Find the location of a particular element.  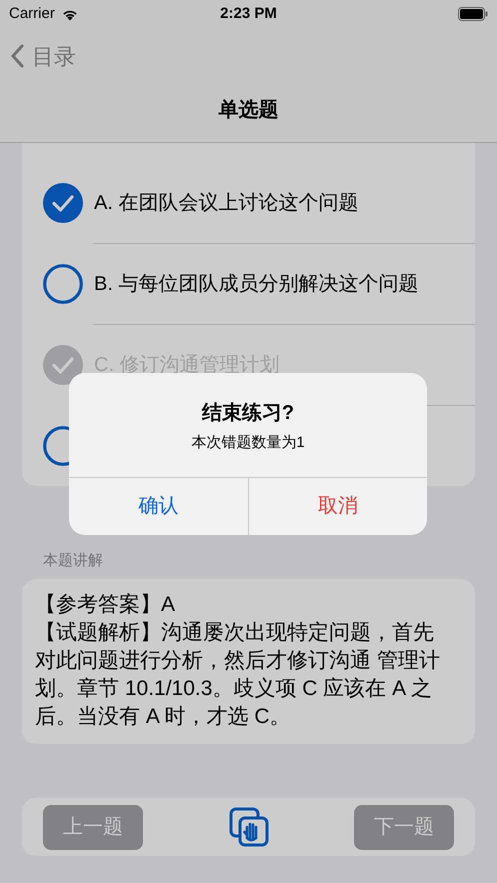

page-title: 单选题 is located at coordinates (248, 110).